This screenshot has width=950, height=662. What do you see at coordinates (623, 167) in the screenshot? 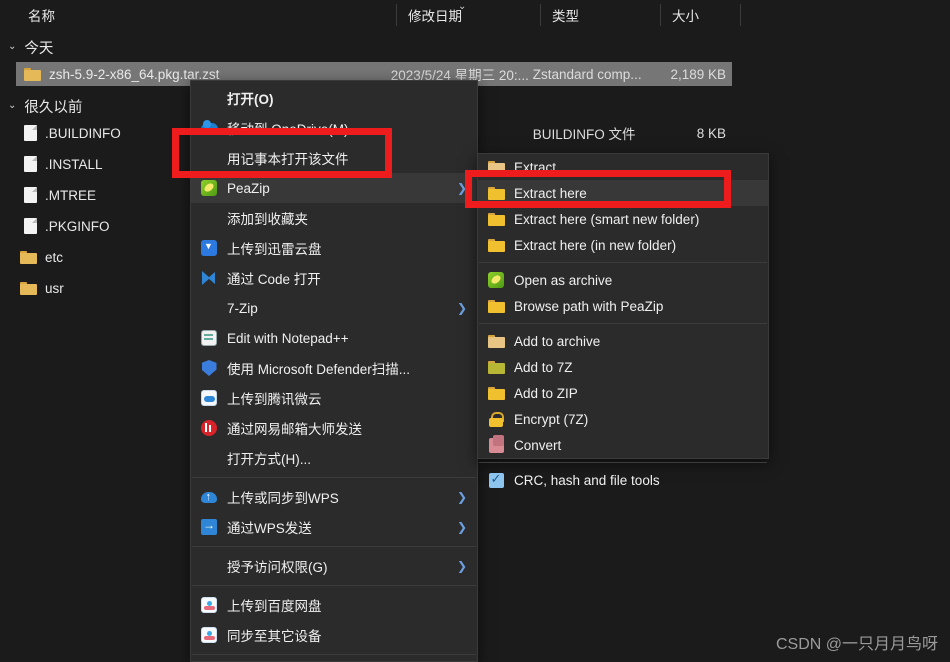
I see `submenu-item-extract: Extract` at bounding box center [623, 167].